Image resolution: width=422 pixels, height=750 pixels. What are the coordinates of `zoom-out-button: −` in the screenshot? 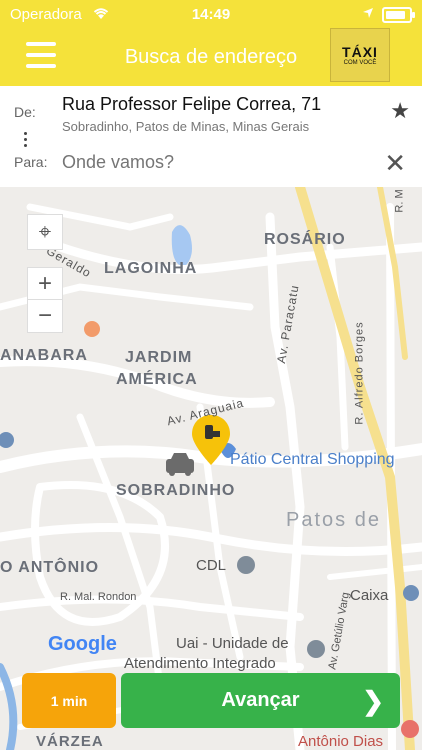 It's located at (45, 316).